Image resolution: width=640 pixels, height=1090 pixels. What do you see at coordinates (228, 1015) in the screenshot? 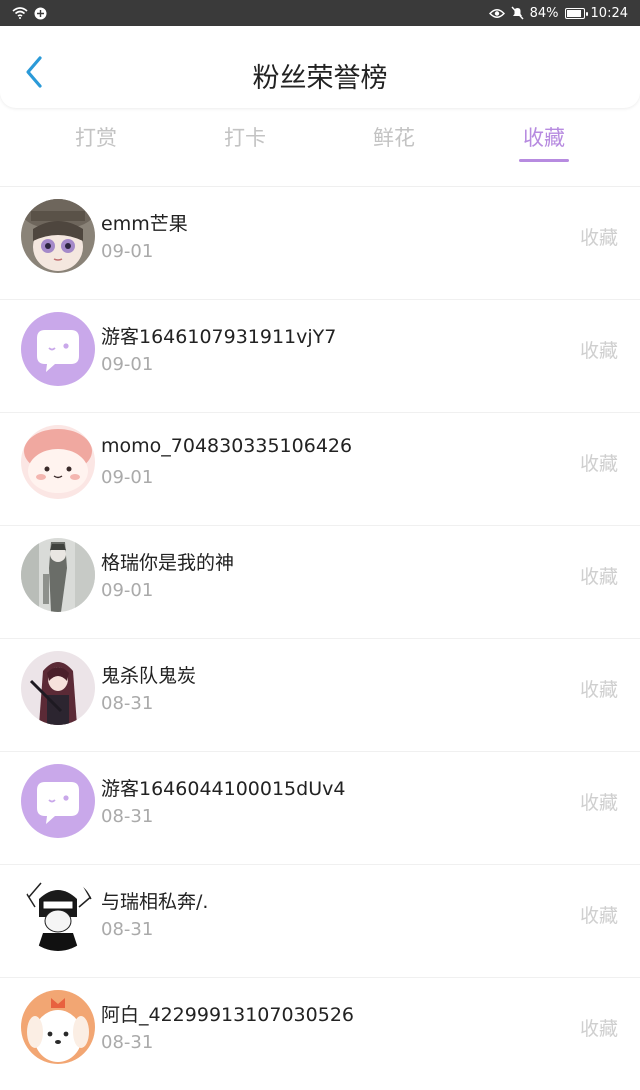
I see `fan-name: 阿白_42299913107030526` at bounding box center [228, 1015].